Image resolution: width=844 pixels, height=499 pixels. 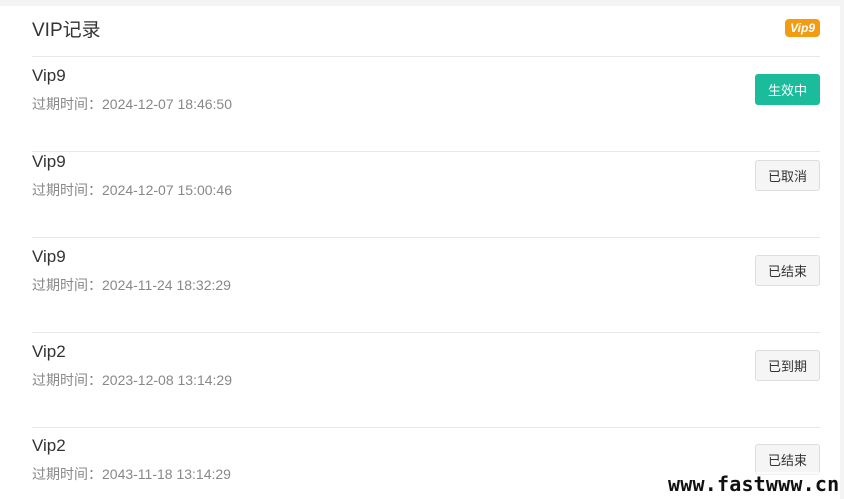 What do you see at coordinates (66, 30) in the screenshot?
I see `page-title: VIP记录` at bounding box center [66, 30].